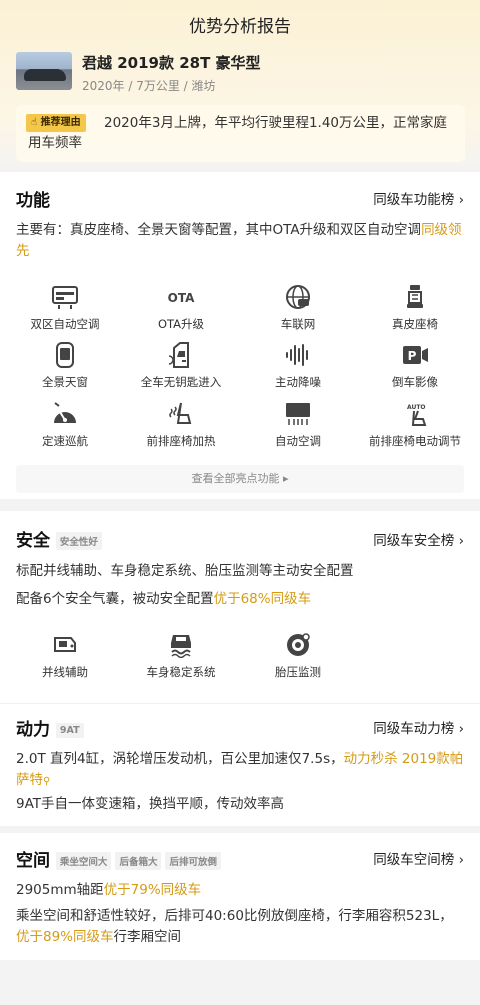 This screenshot has width=480, height=1005. What do you see at coordinates (418, 539) in the screenshot?
I see `safety-rank-link: 同级车安全榜 ›` at bounding box center [418, 539].